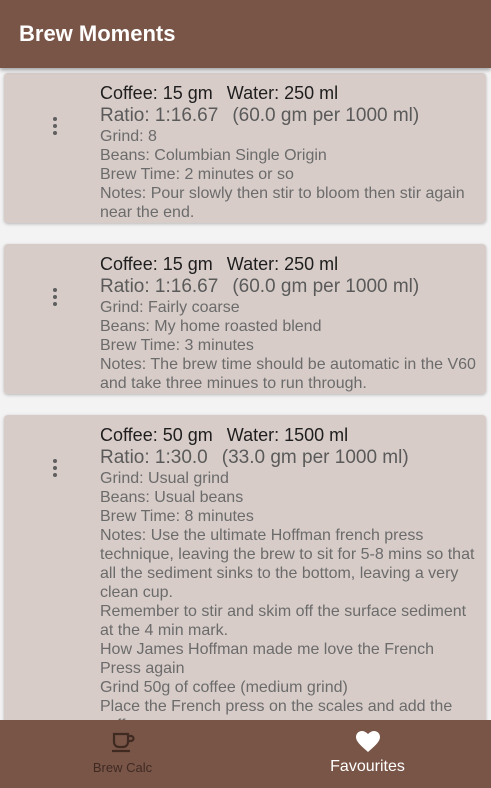 Image resolution: width=491 pixels, height=788 pixels. I want to click on heart-icon, so click(368, 744).